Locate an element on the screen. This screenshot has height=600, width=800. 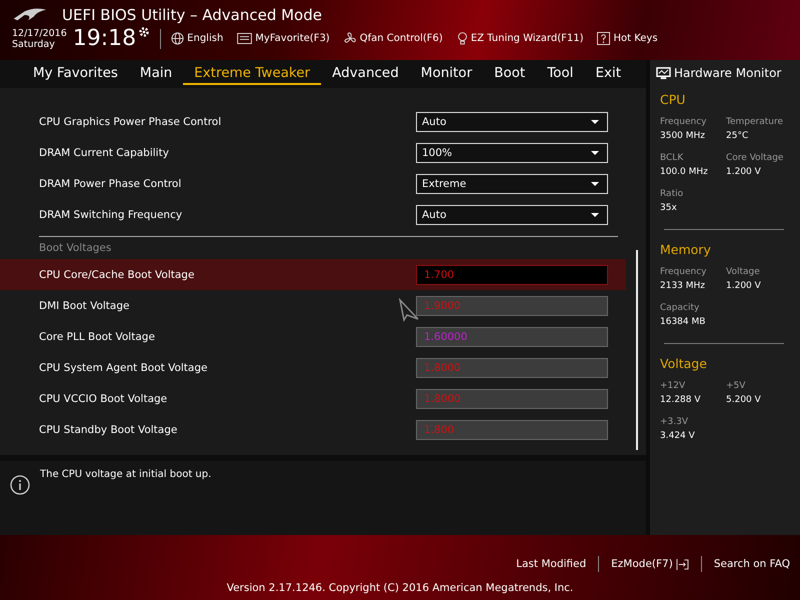
metric-value: 2133 MHz is located at coordinates (683, 286).